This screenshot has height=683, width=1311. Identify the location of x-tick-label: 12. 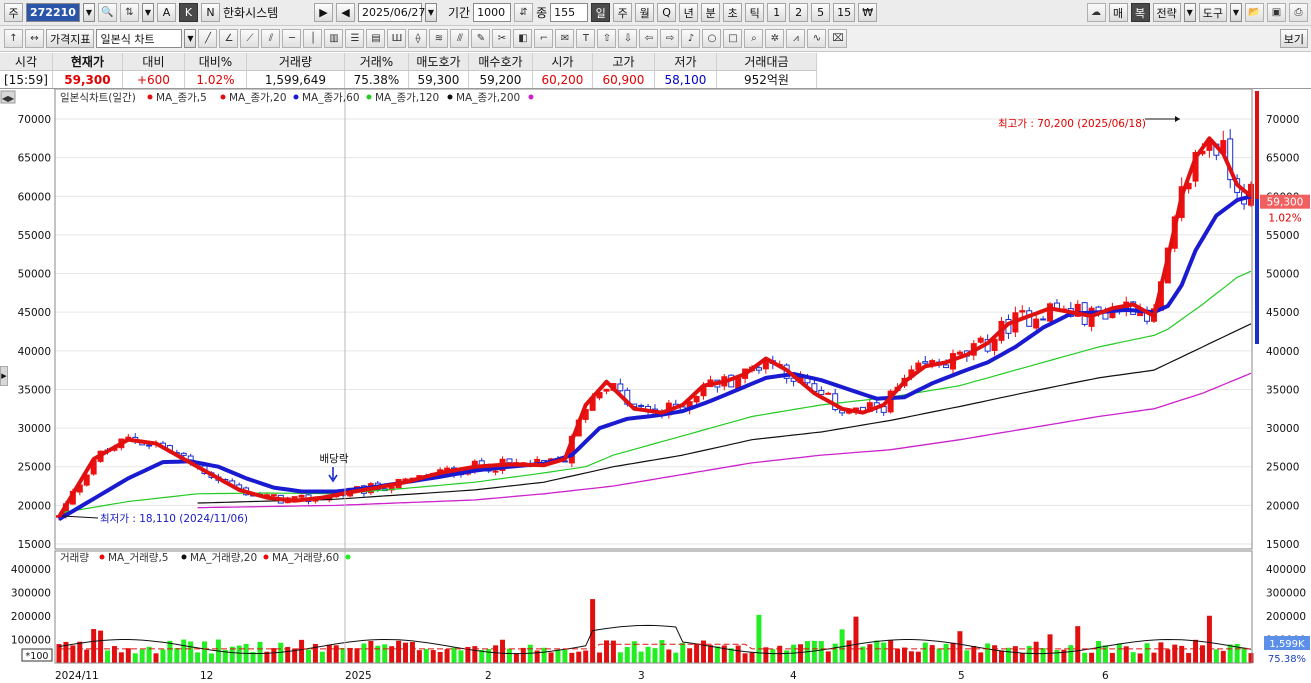
(206, 676).